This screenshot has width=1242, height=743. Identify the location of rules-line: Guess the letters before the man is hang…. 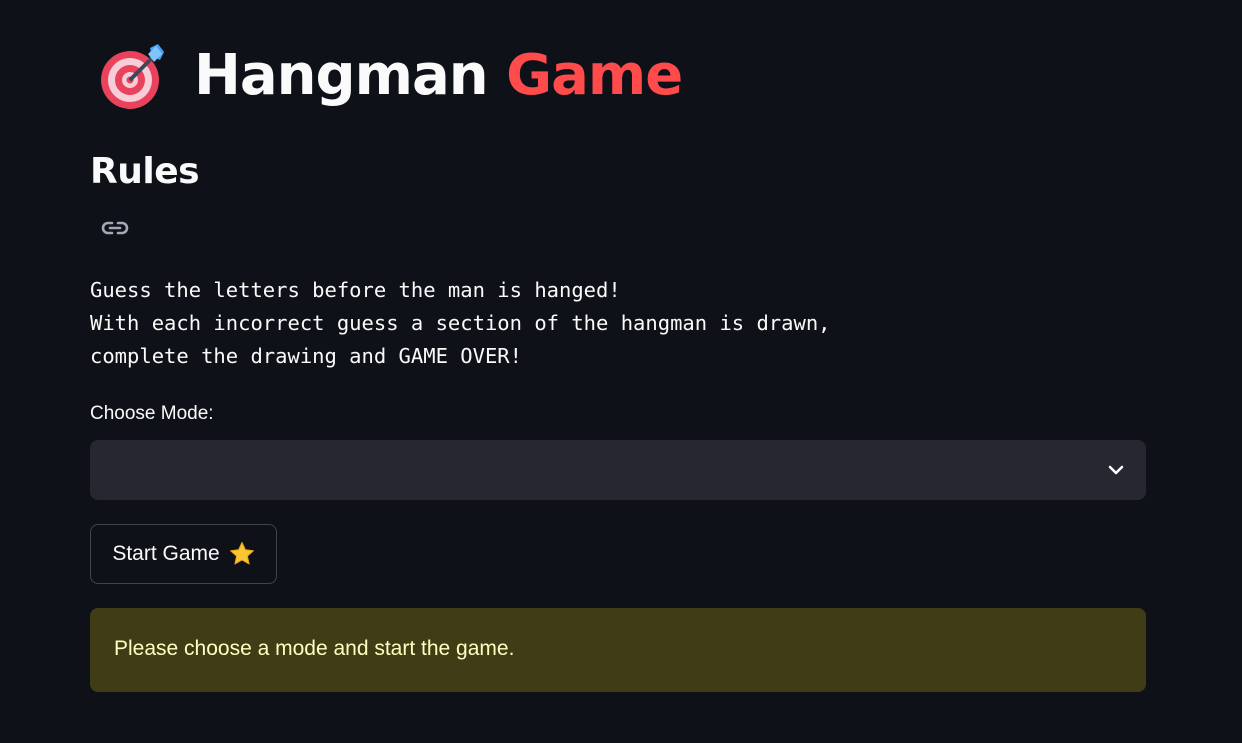
(355, 290).